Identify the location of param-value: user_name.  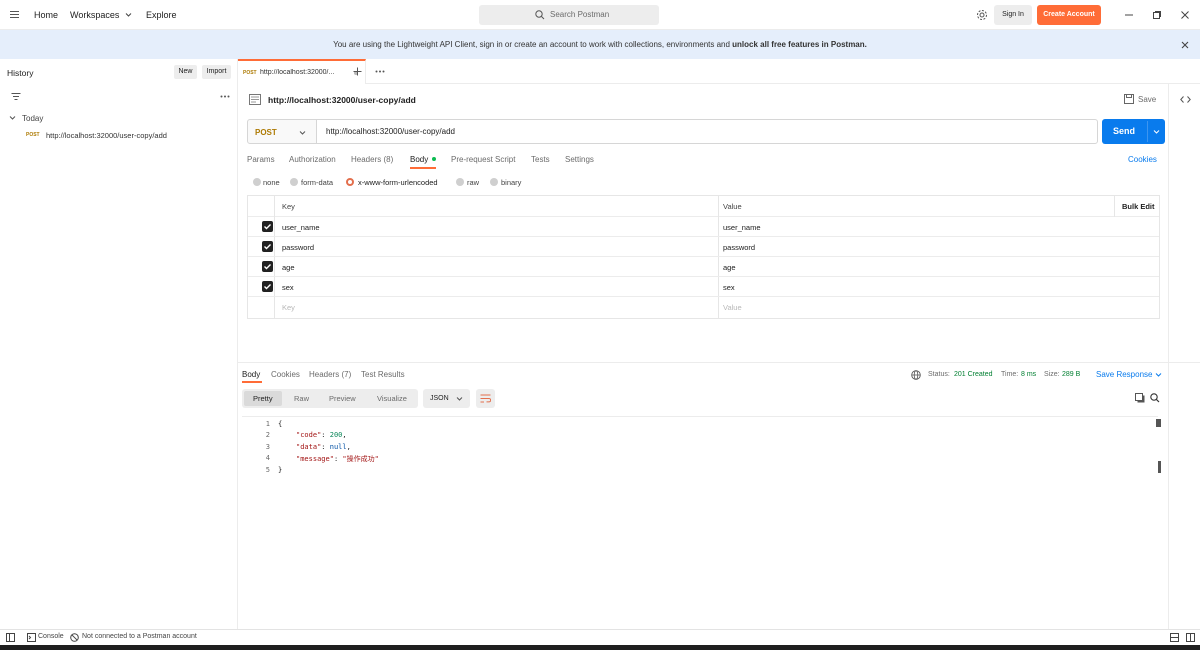
(742, 227).